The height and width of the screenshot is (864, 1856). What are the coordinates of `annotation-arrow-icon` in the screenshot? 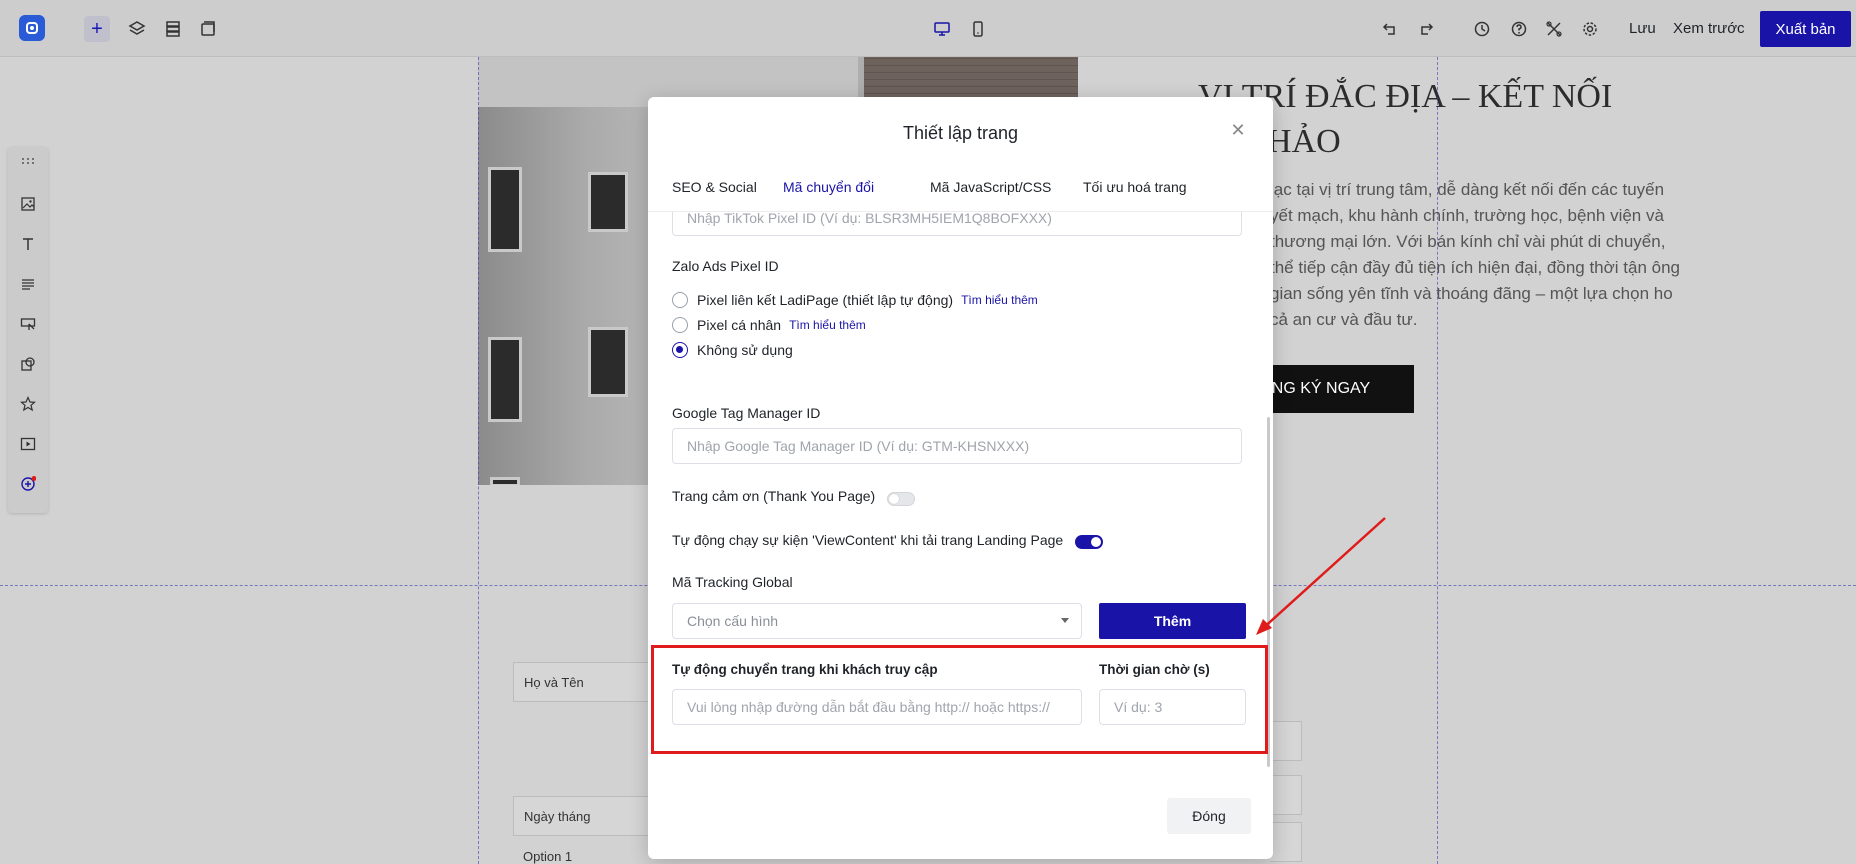 It's located at (1321, 576).